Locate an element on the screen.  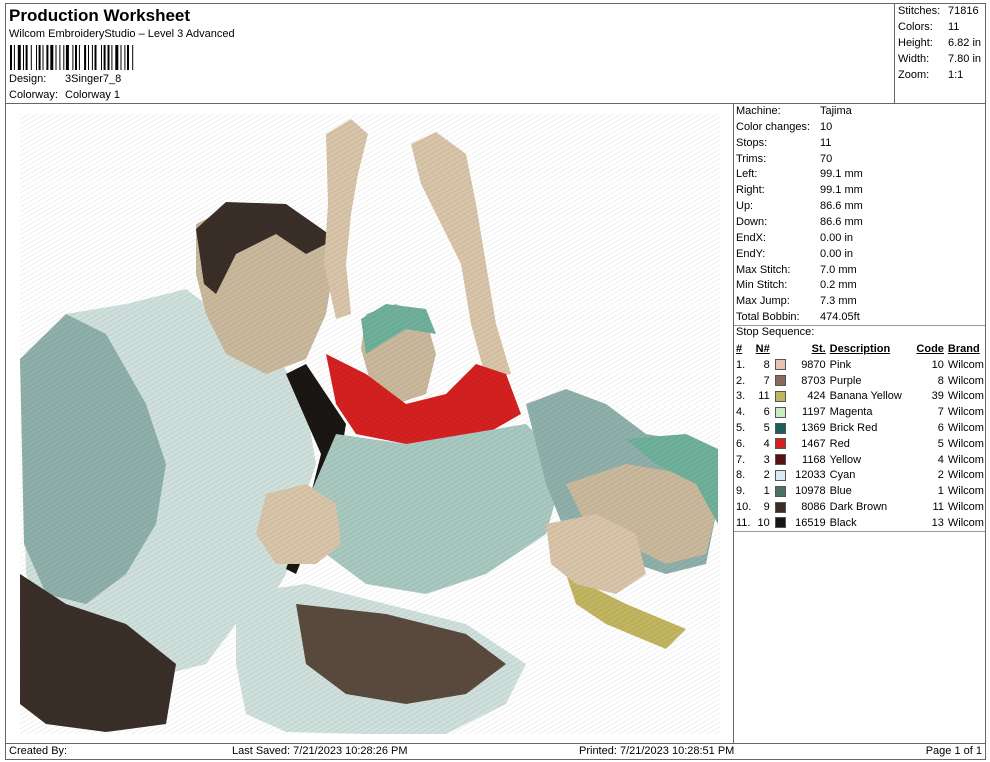
table-row: 2. 7 8703 Purple 8 Wilcom is located at coordinates (860, 381).